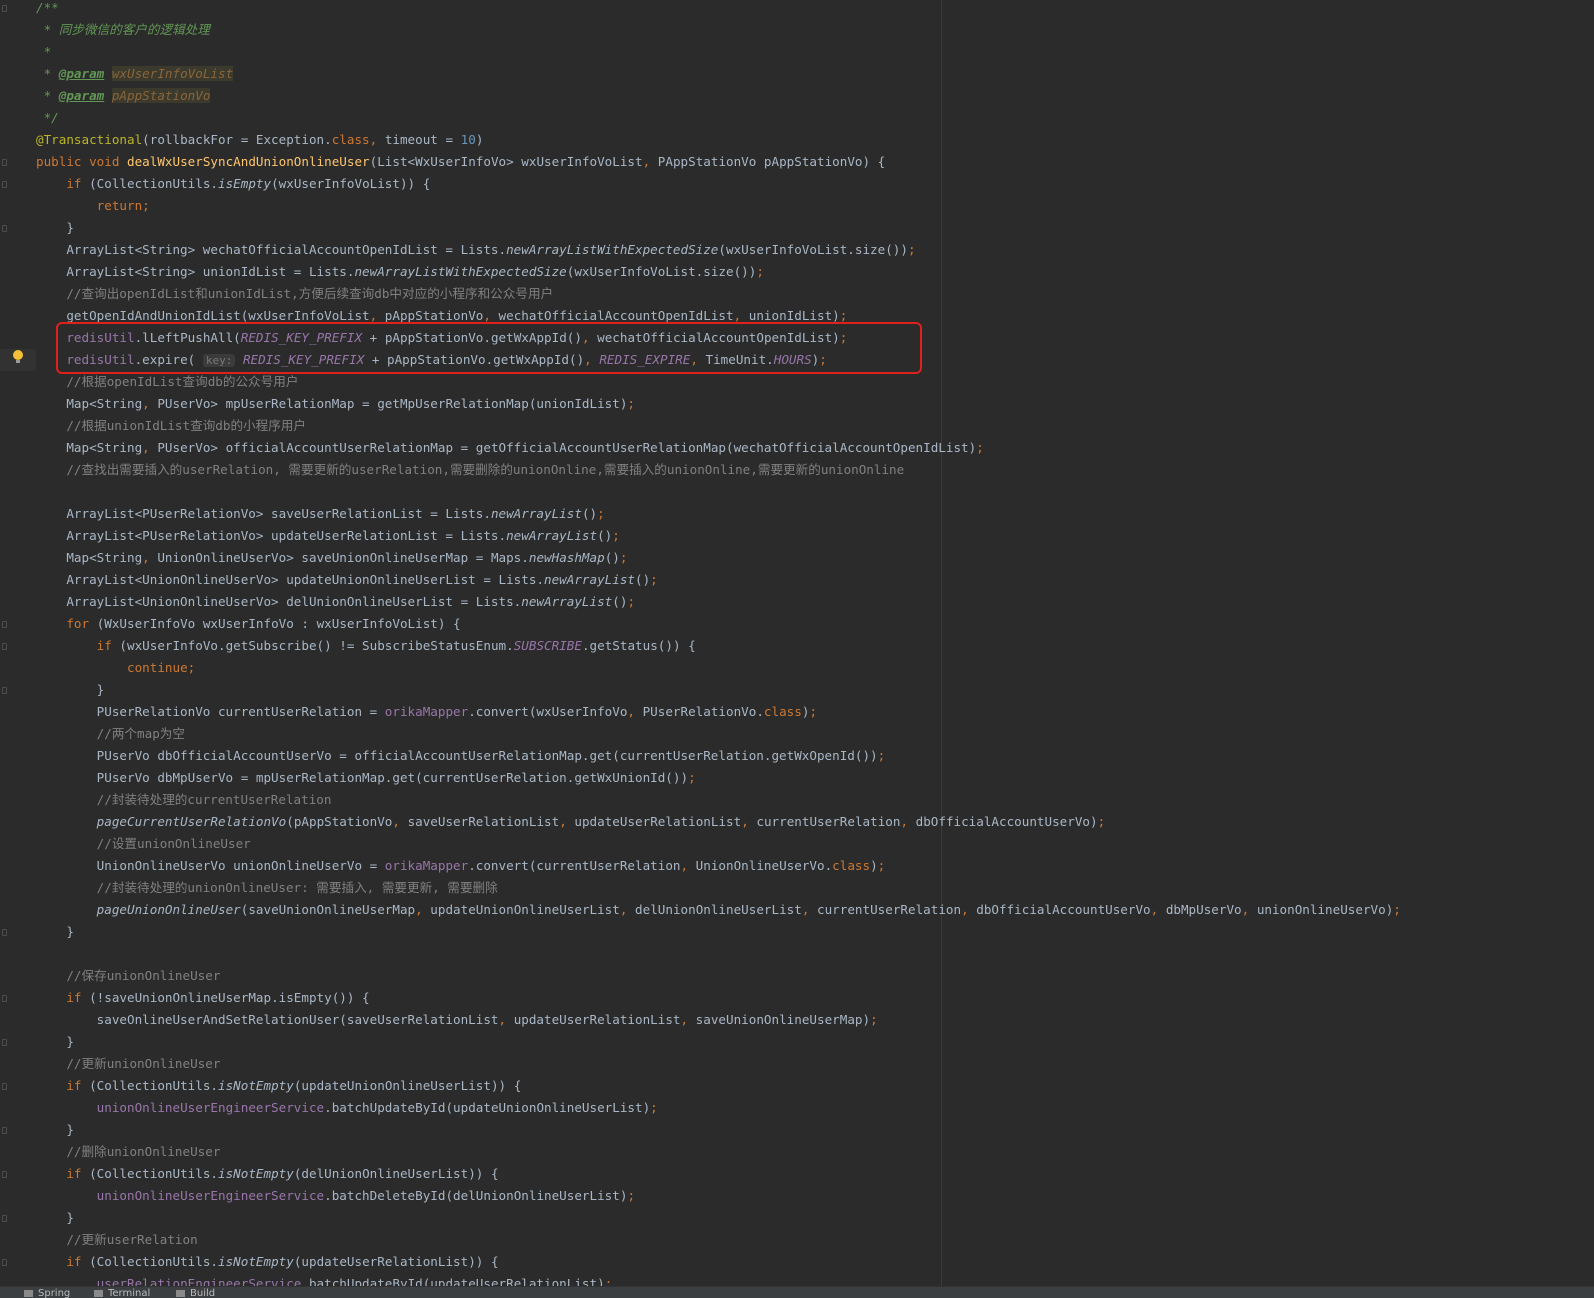  What do you see at coordinates (229, 997) in the screenshot?
I see `code-token: (!saveUnionOnlineUserMap.isEmpty()) {` at bounding box center [229, 997].